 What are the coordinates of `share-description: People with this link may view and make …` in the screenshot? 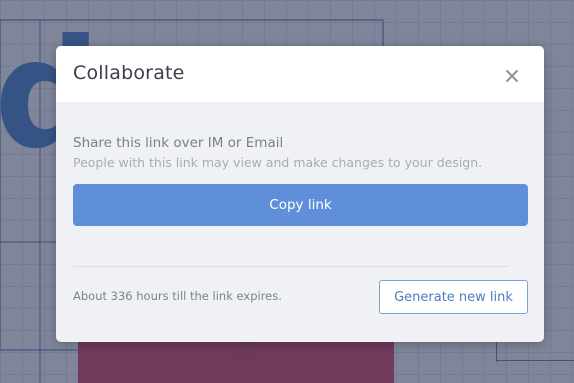 It's located at (278, 162).